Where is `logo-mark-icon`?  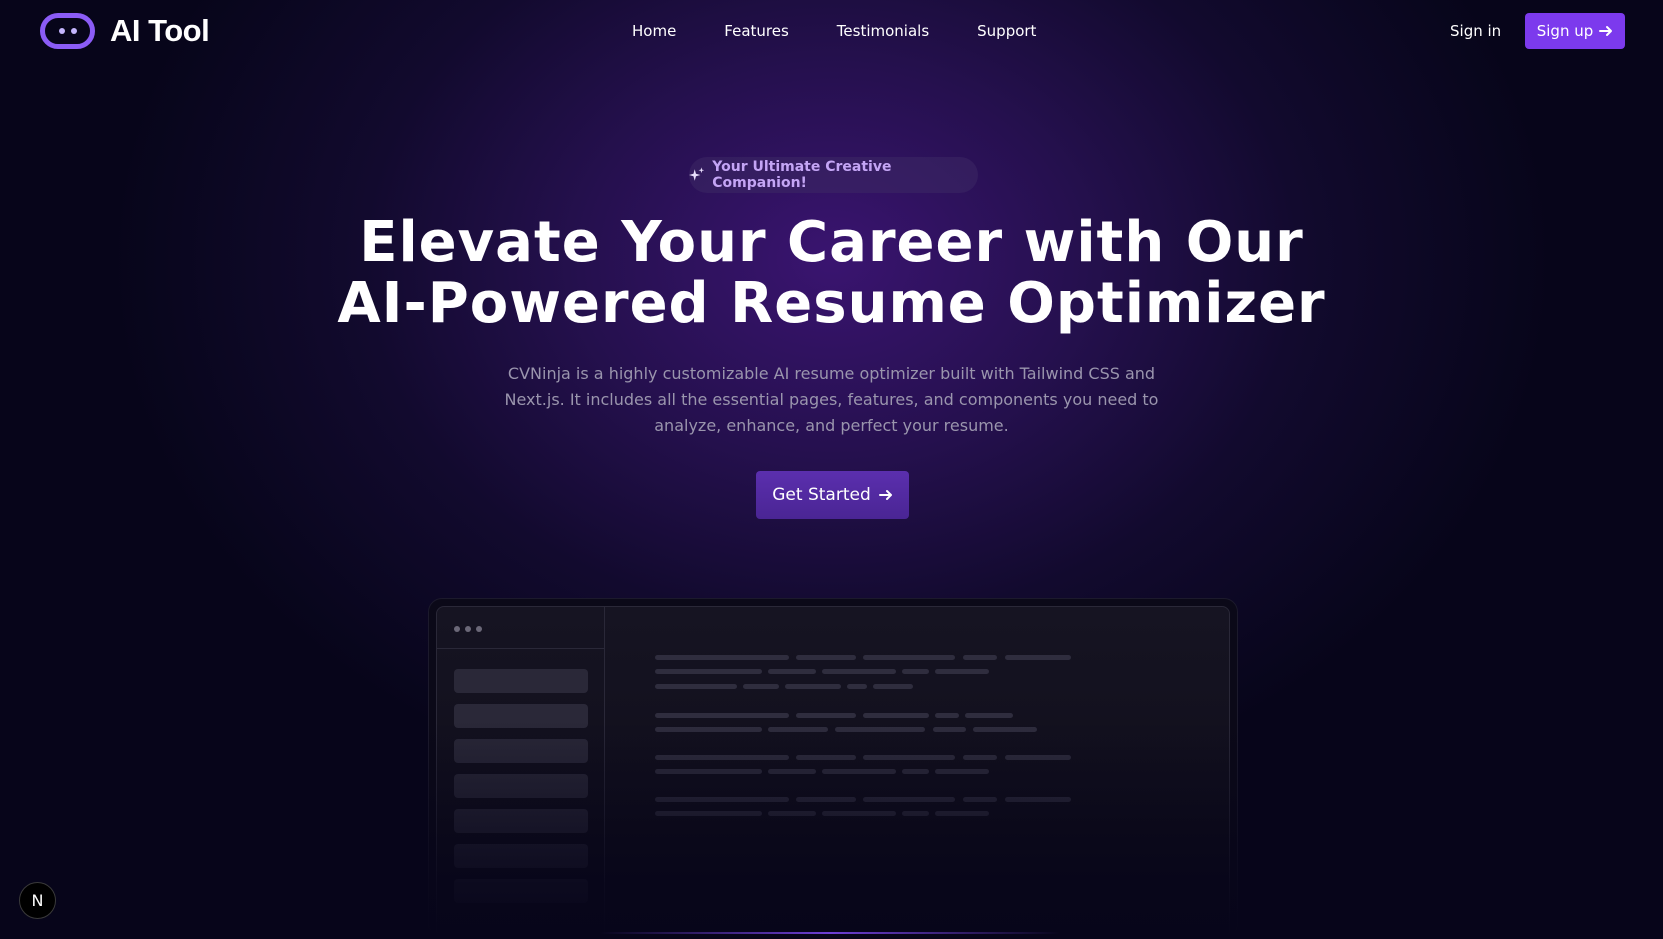 logo-mark-icon is located at coordinates (67, 31).